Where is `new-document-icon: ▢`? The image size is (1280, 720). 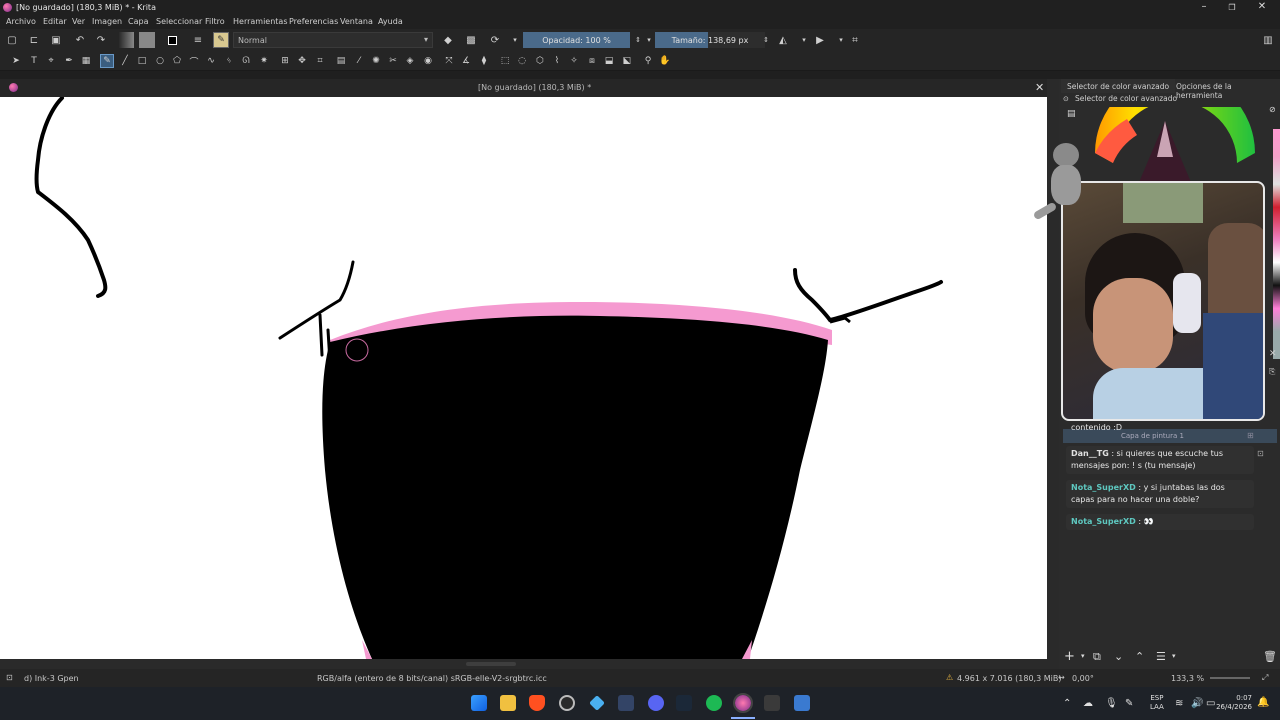
new-document-icon: ▢ is located at coordinates (12, 40).